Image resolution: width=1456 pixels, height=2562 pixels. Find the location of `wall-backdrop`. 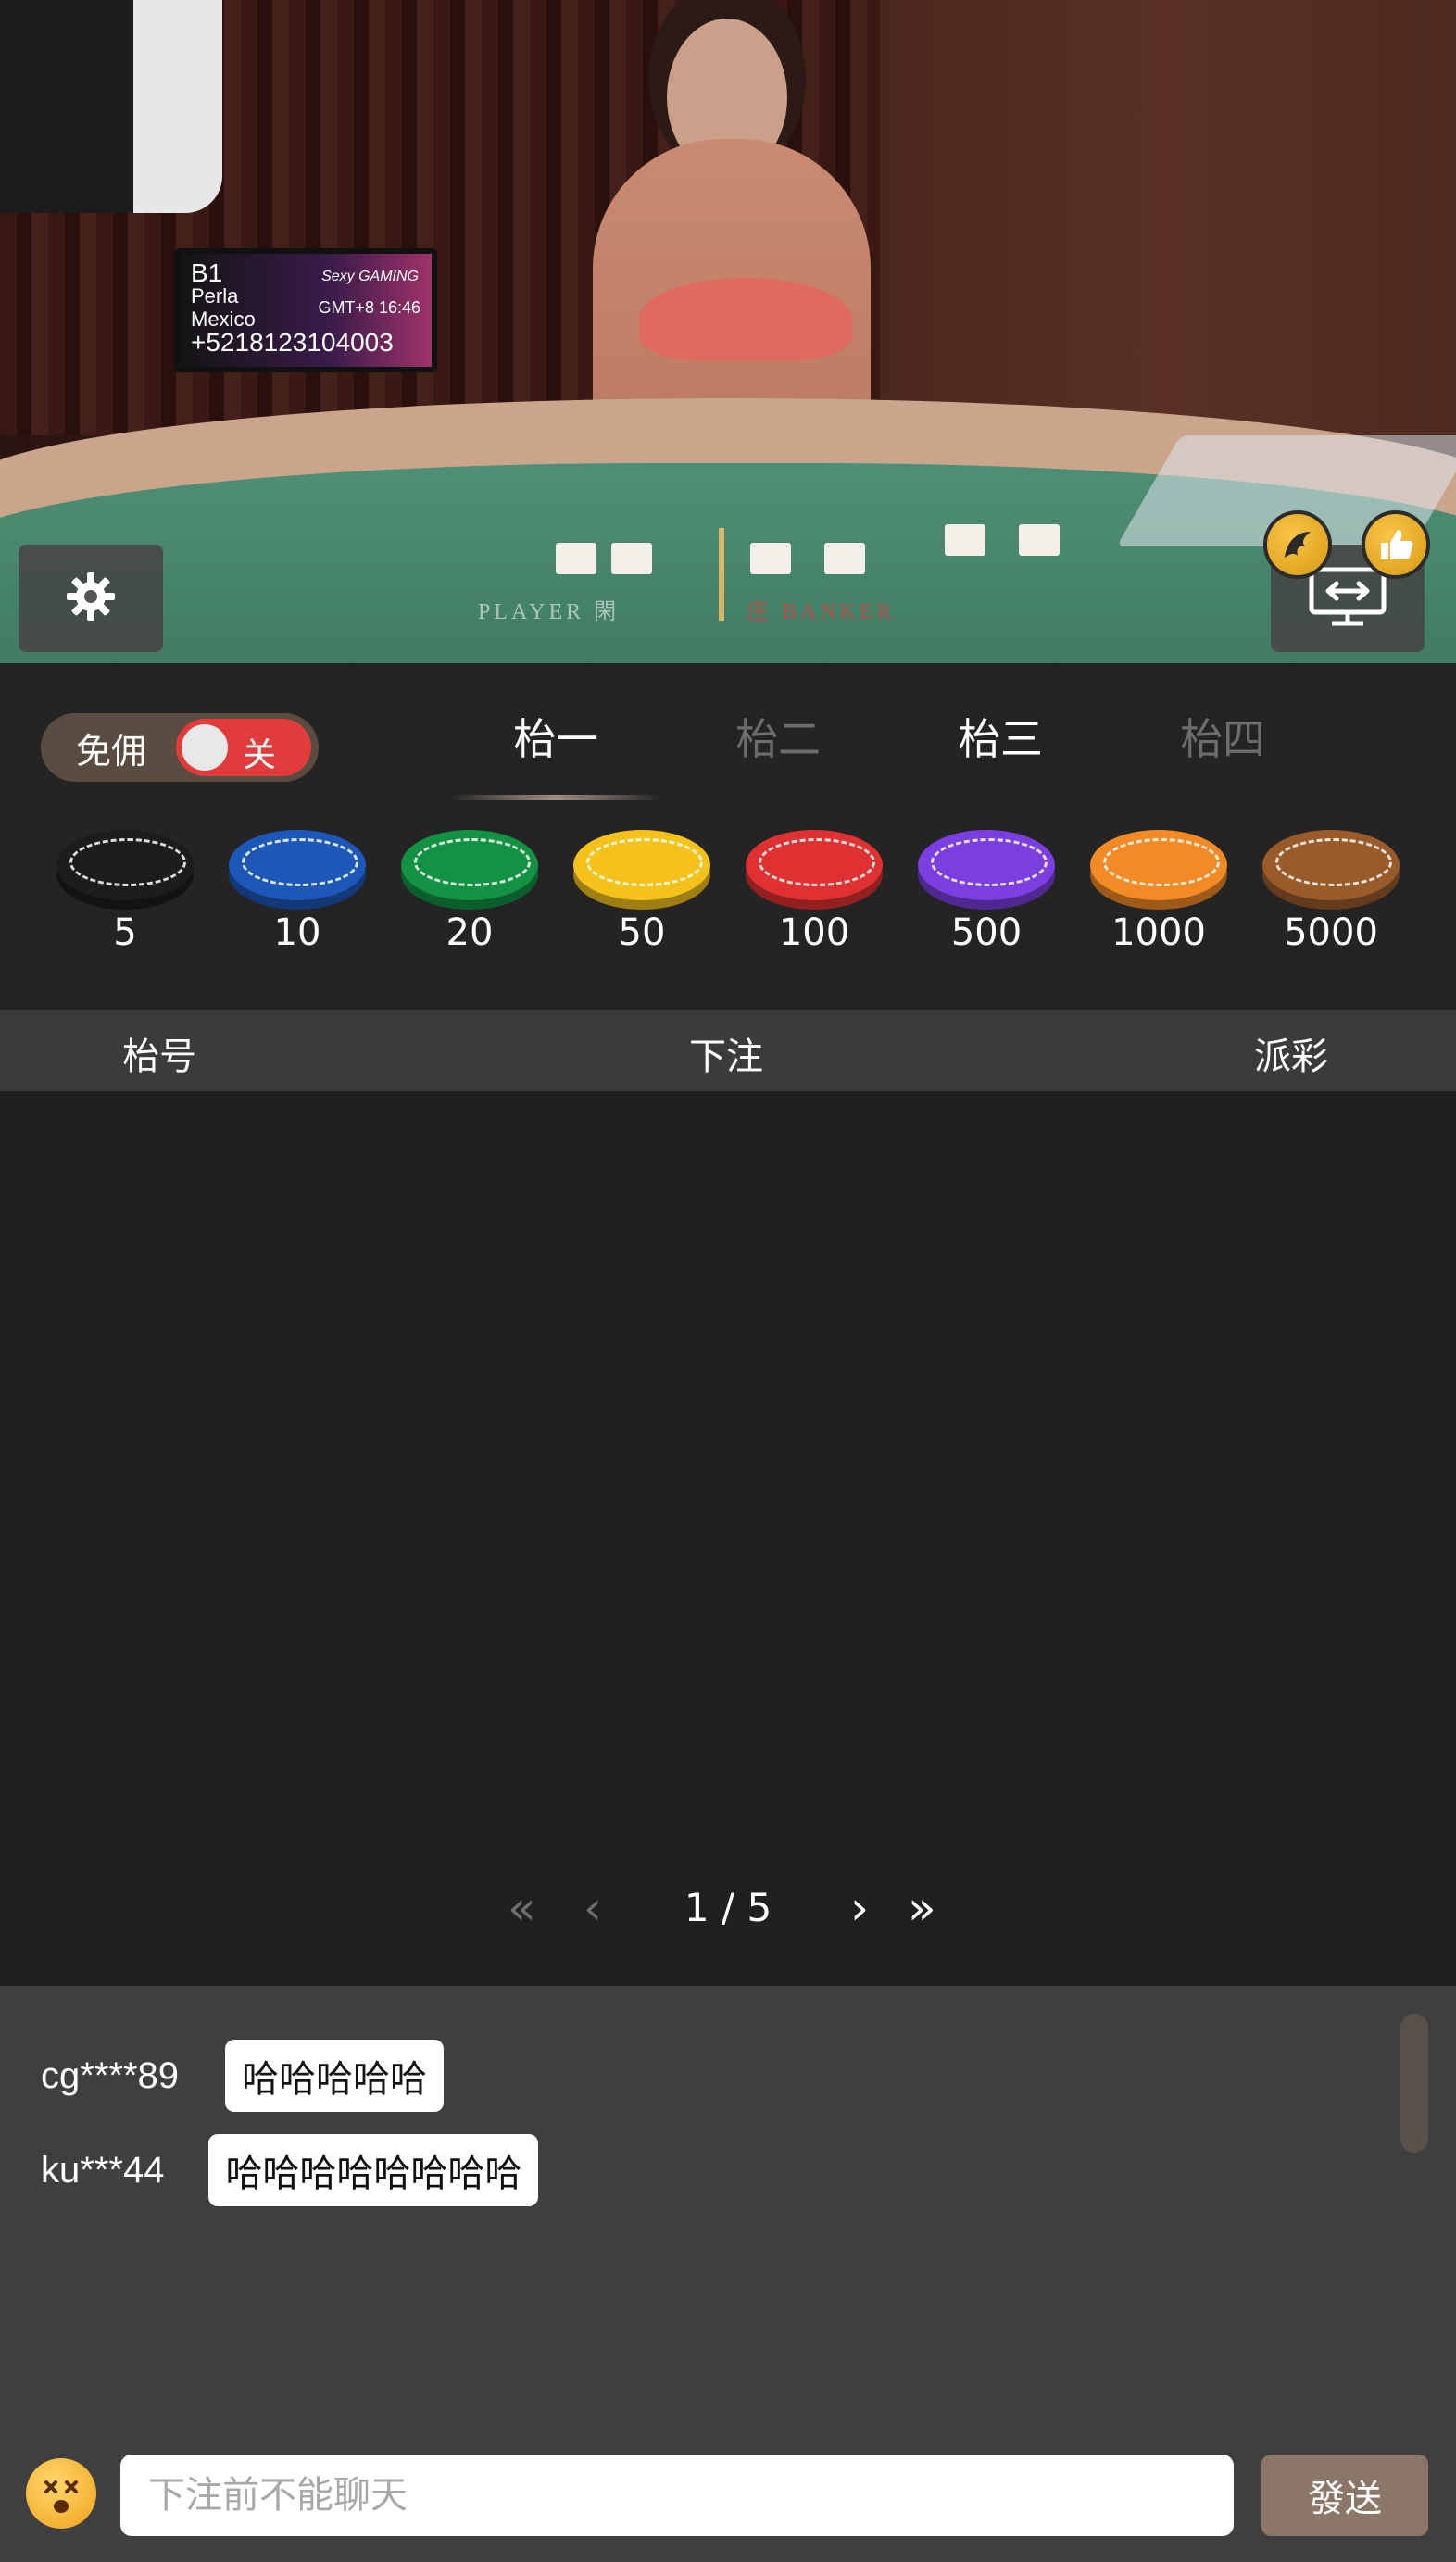

wall-backdrop is located at coordinates (1168, 218).